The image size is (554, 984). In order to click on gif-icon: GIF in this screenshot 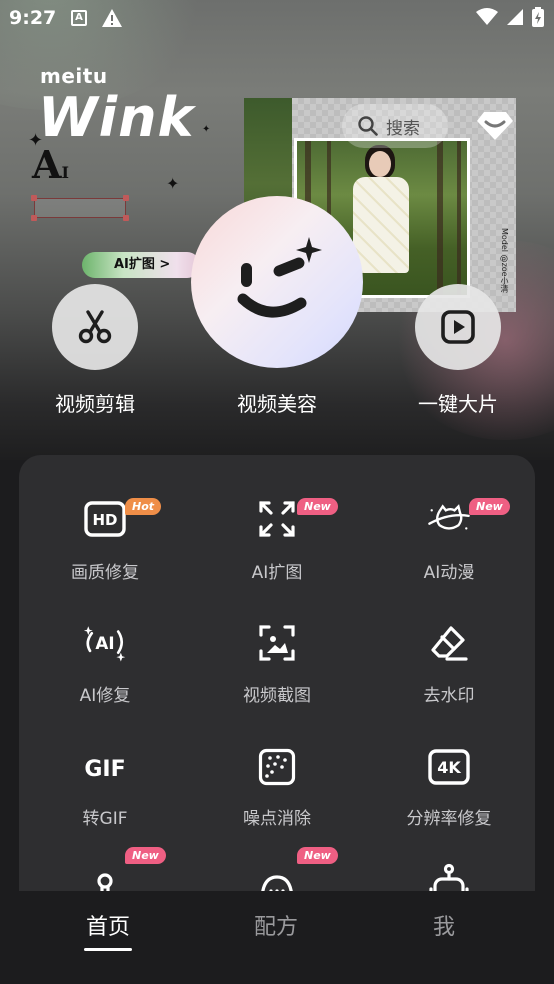, I will do `click(105, 767)`.